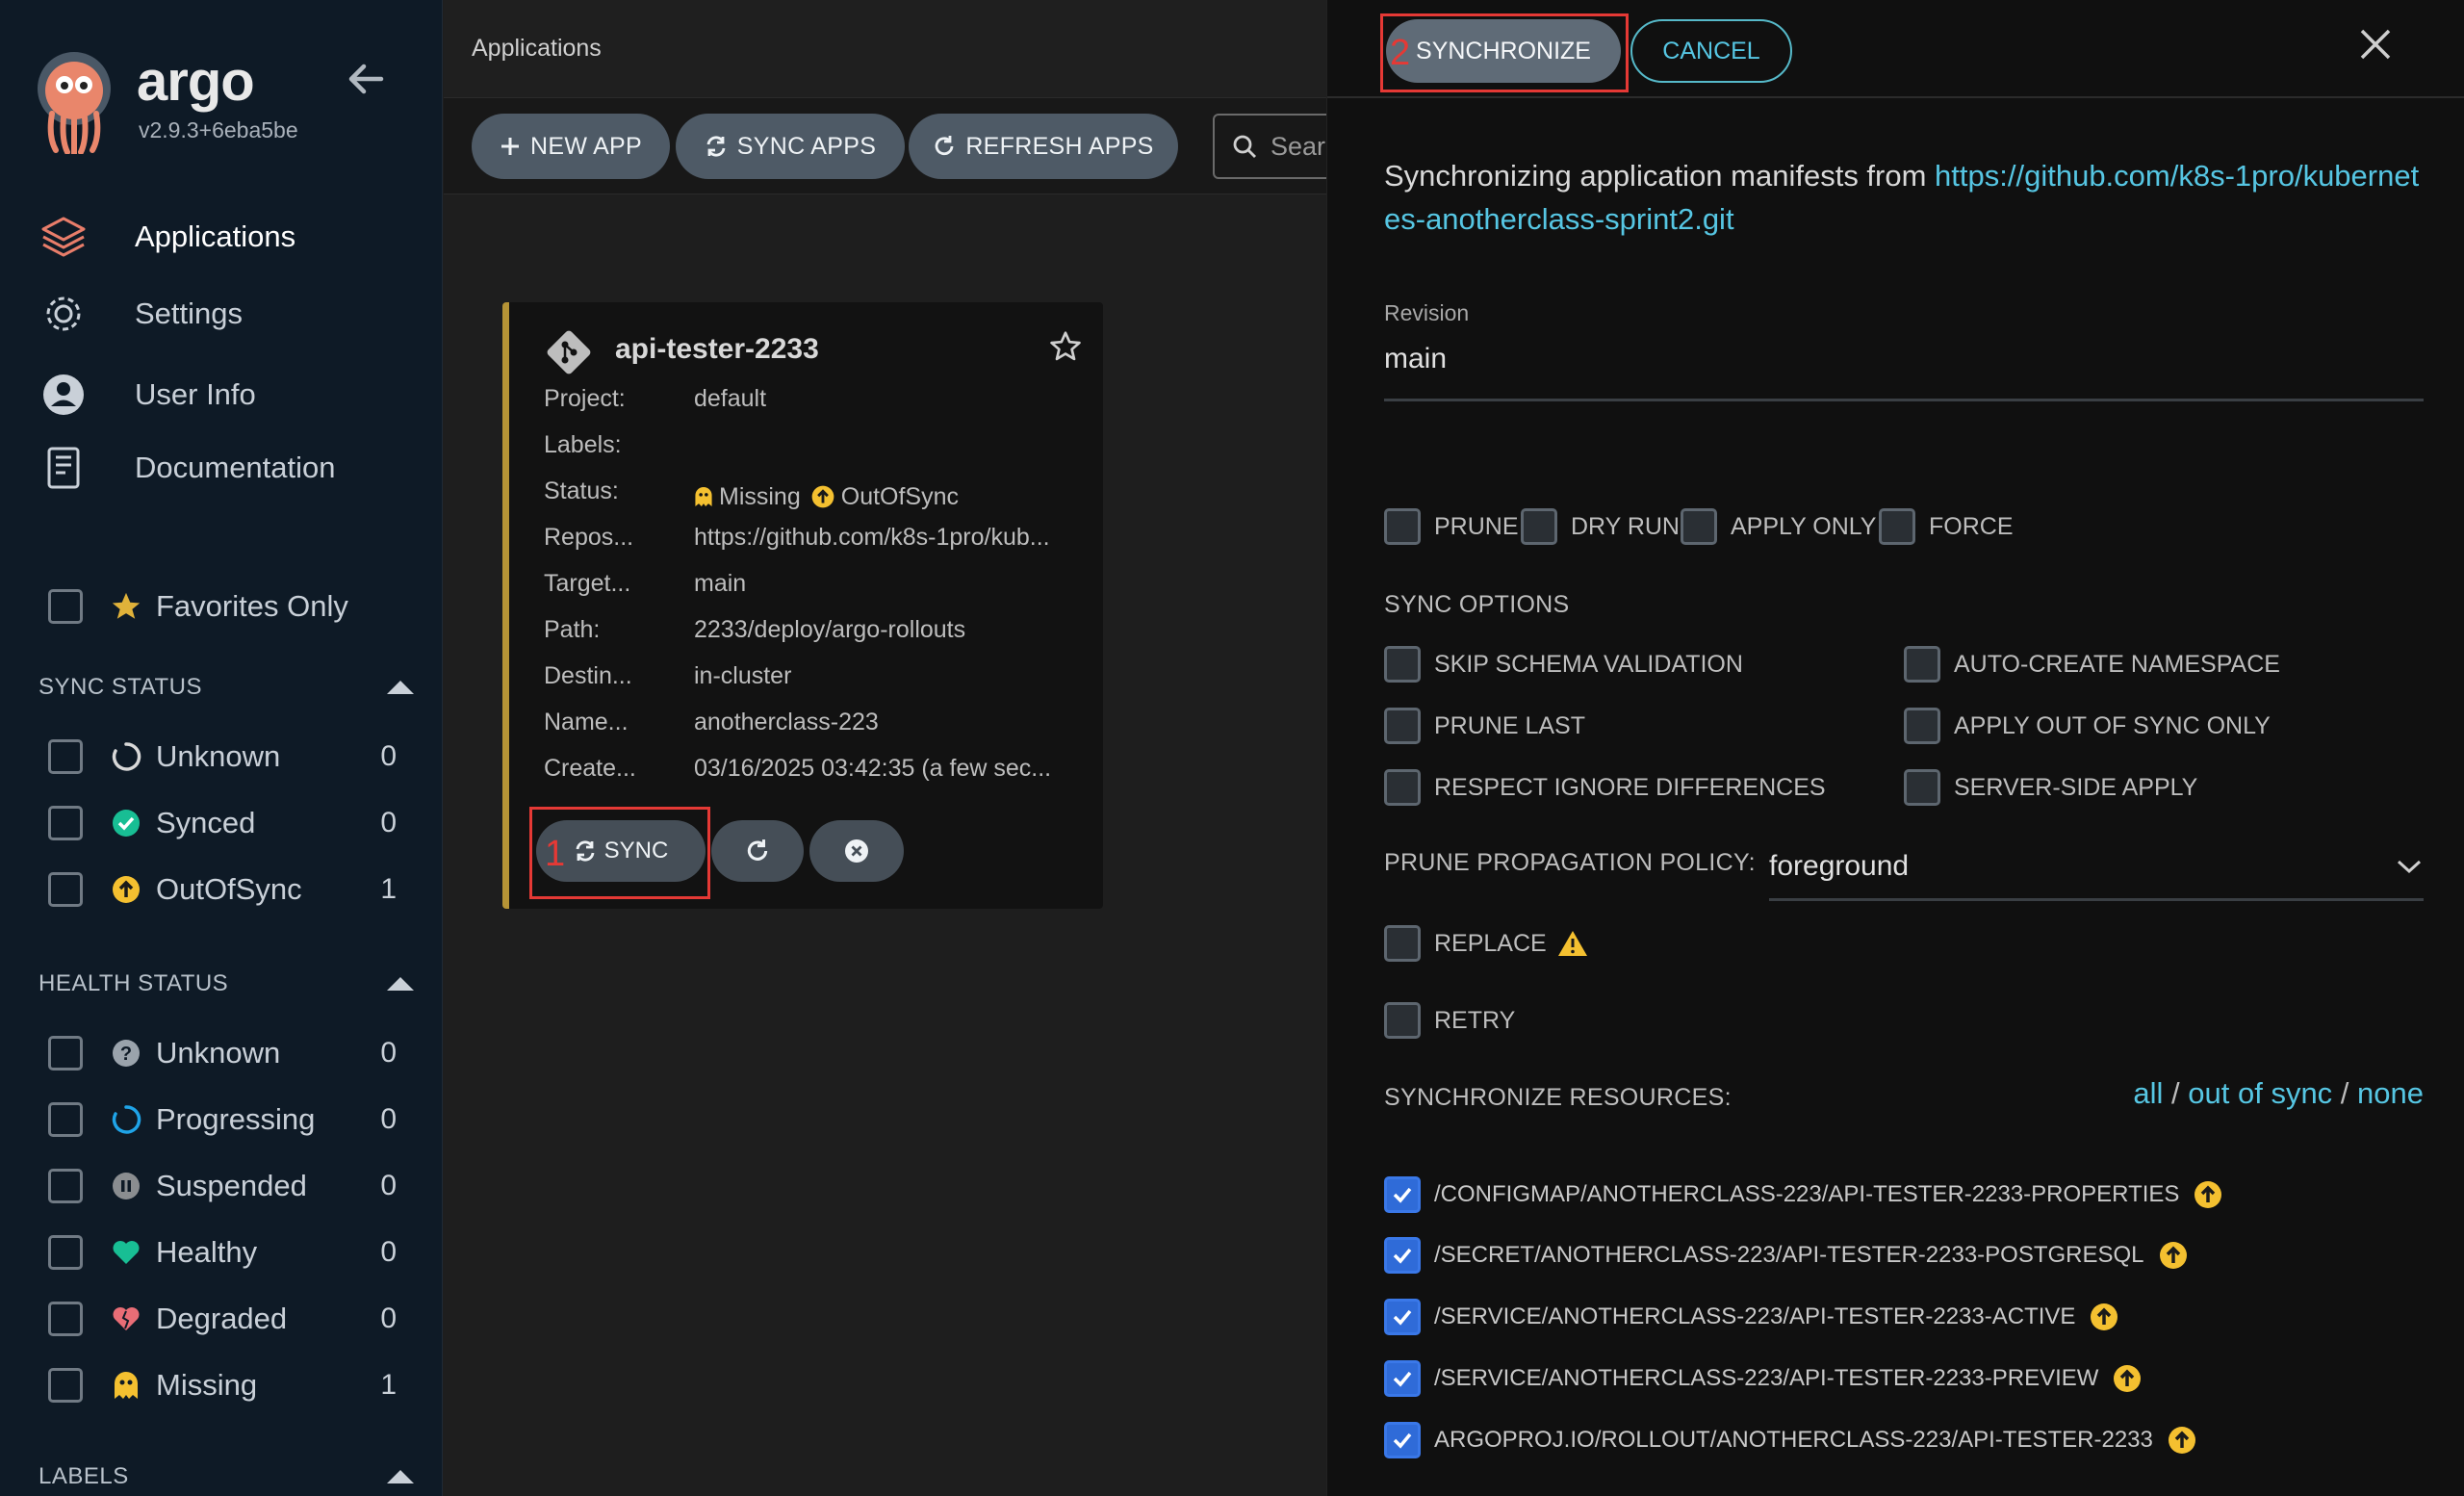  I want to click on arrow-up-circle-icon, so click(2173, 1255).